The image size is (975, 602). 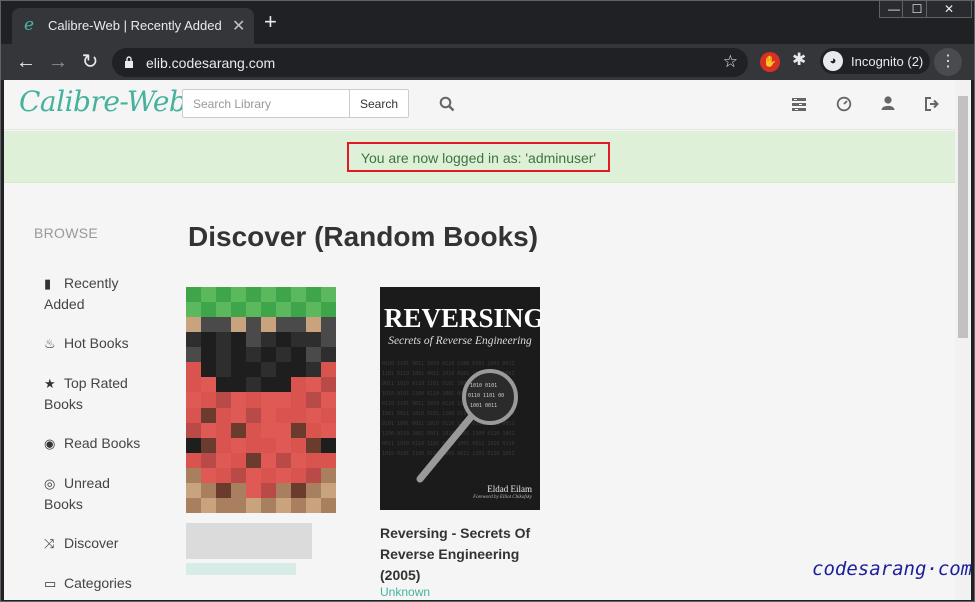 What do you see at coordinates (799, 104) in the screenshot?
I see `tasks-icon` at bounding box center [799, 104].